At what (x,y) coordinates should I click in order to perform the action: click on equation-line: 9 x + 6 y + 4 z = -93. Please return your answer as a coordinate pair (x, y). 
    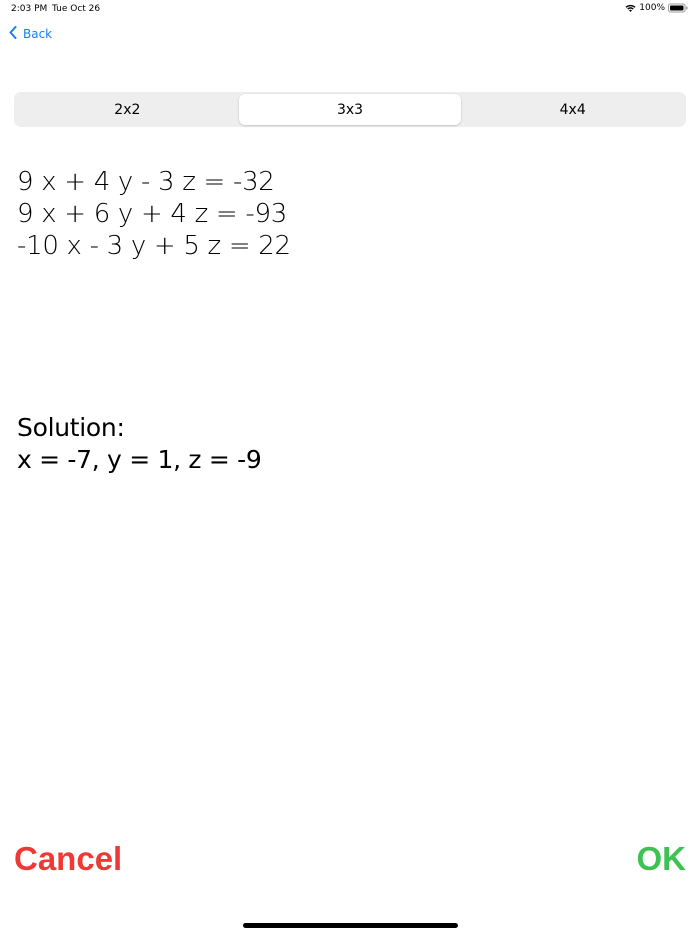
    Looking at the image, I should click on (152, 214).